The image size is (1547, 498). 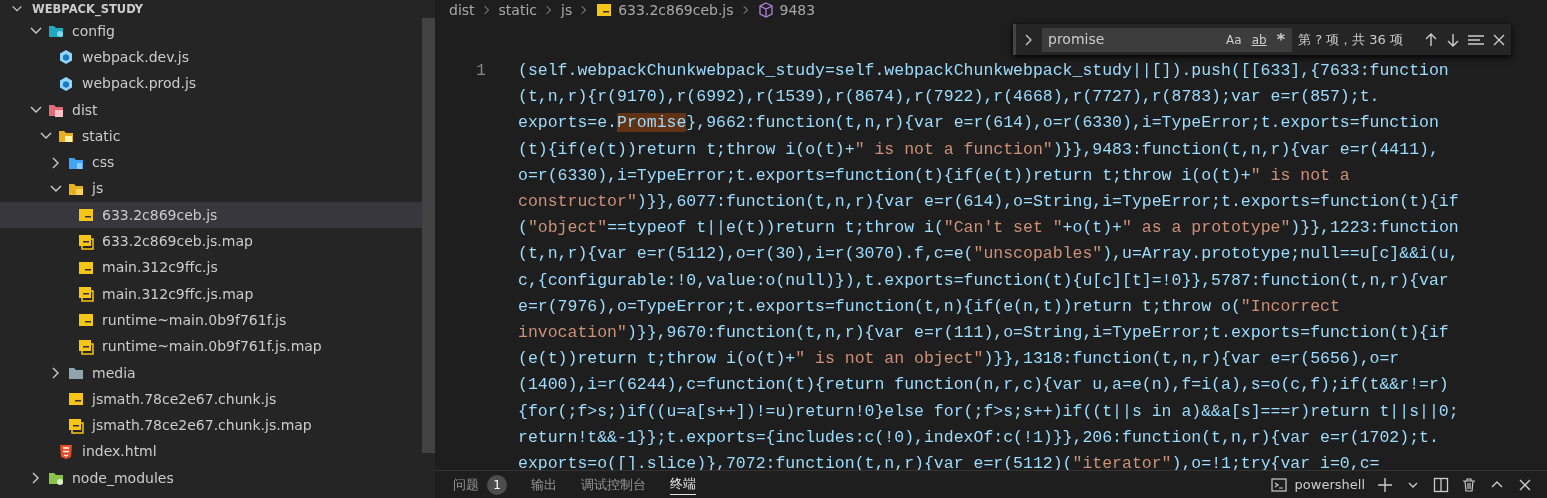 I want to click on panel-tab: 输出, so click(x=544, y=484).